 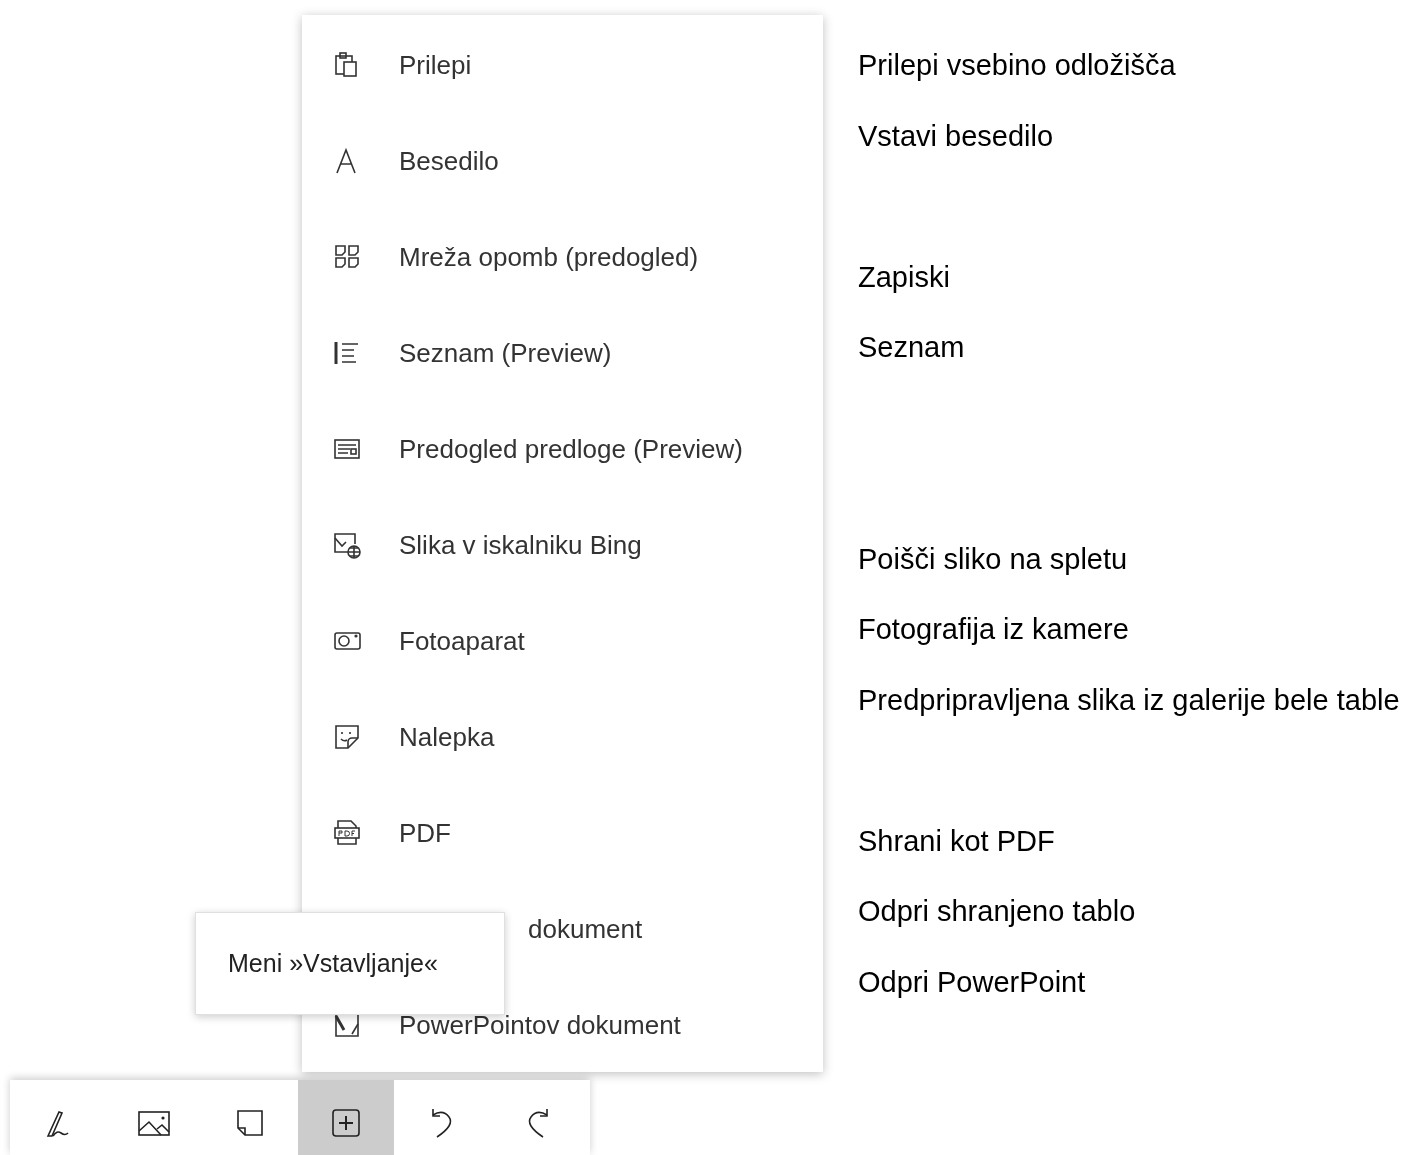 What do you see at coordinates (997, 911) in the screenshot?
I see `annotation-text: Odpri shranjeno tablo` at bounding box center [997, 911].